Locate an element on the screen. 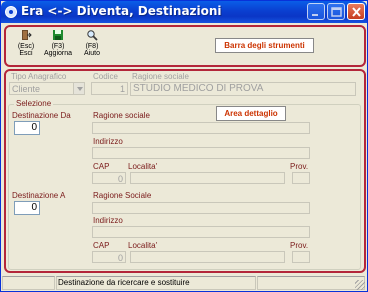 Image resolution: width=368 pixels, height=292 pixels. save-disk-icon is located at coordinates (58, 35).